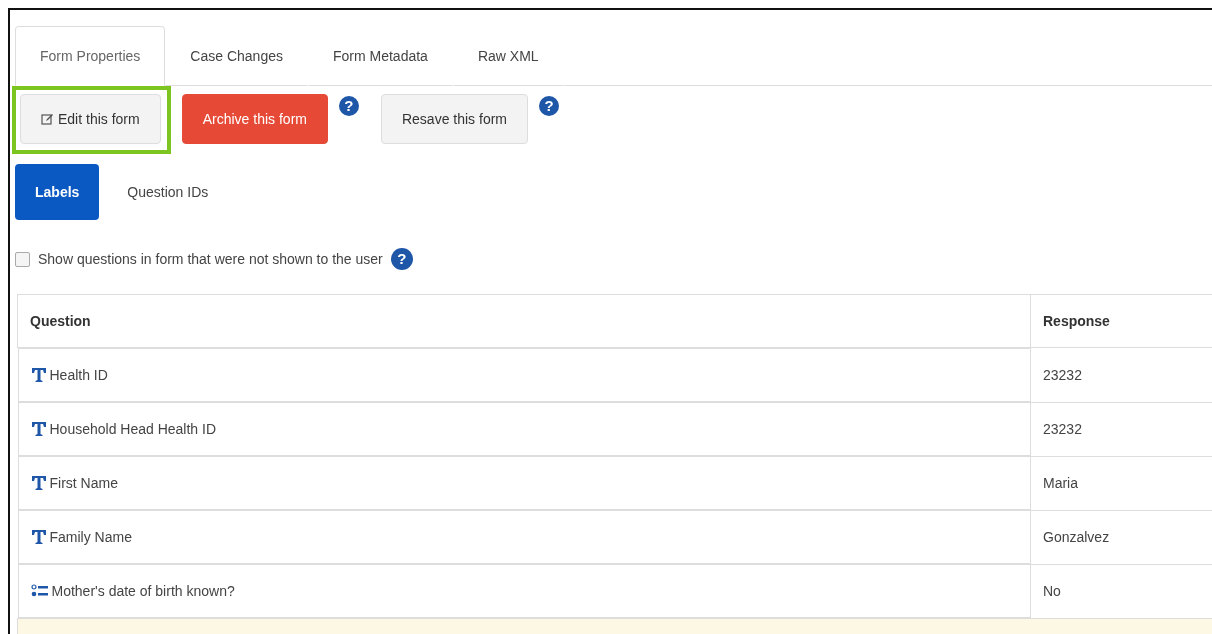 The image size is (1212, 634). What do you see at coordinates (1060, 483) in the screenshot?
I see `response-value: Maria` at bounding box center [1060, 483].